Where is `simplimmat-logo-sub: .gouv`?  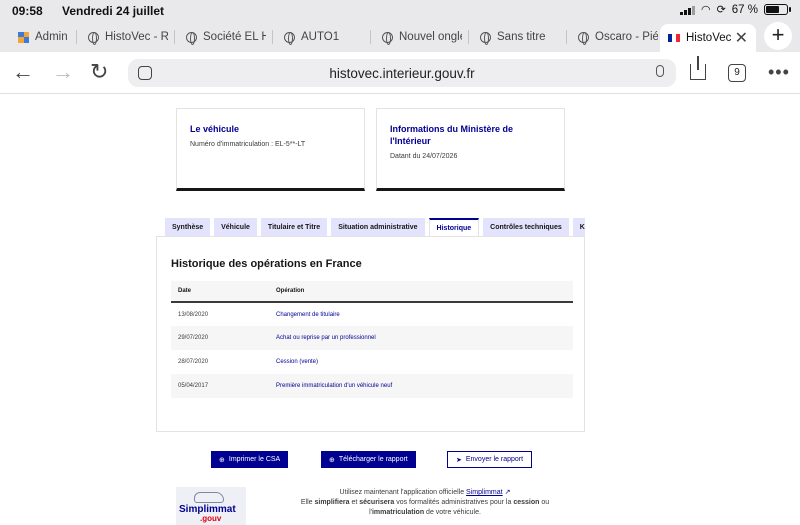 simplimmat-logo-sub: .gouv is located at coordinates (211, 518).